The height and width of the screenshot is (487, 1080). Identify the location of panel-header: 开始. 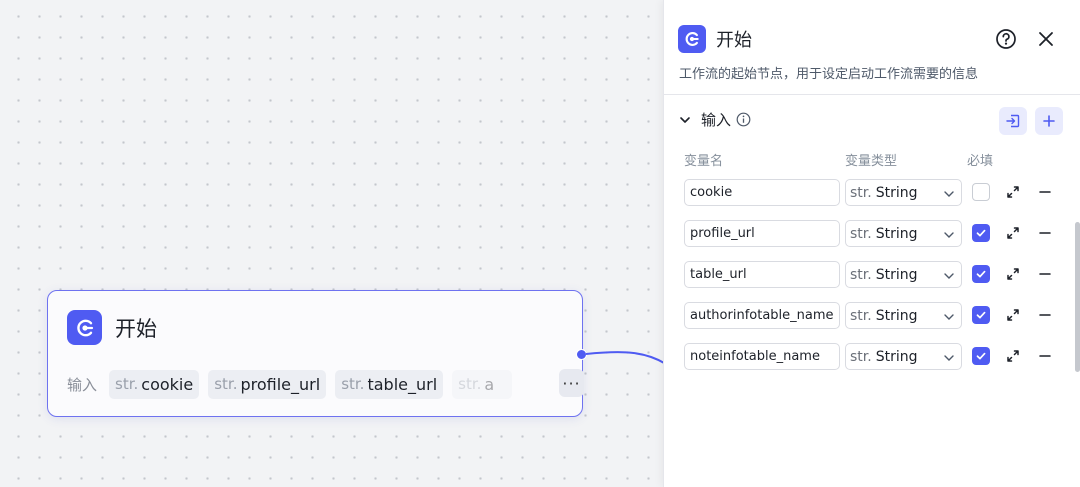
(715, 39).